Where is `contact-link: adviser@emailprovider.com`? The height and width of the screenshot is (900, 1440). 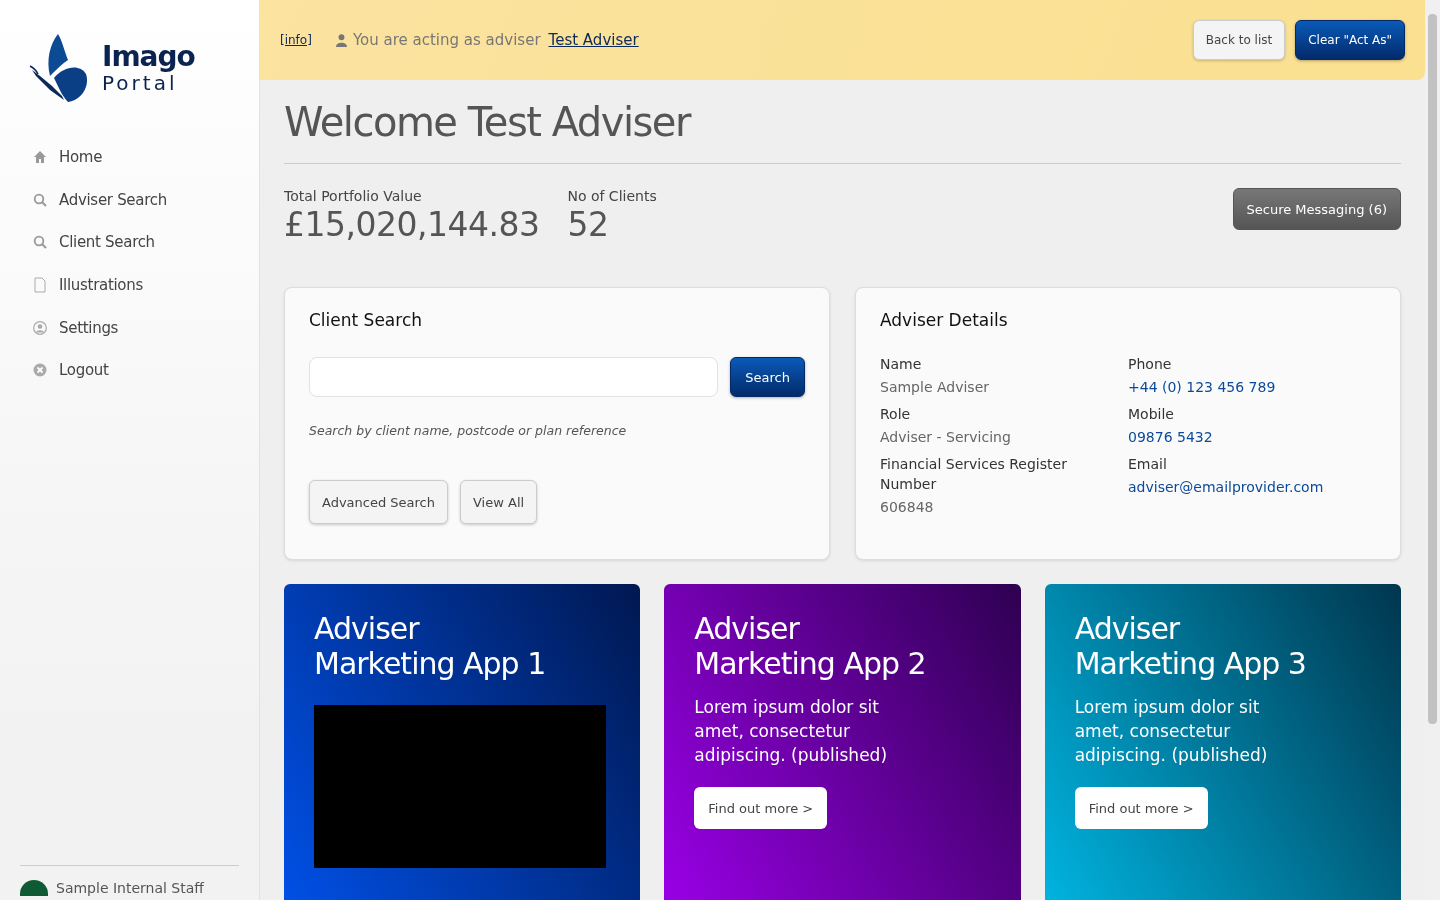 contact-link: adviser@emailprovider.com is located at coordinates (1252, 487).